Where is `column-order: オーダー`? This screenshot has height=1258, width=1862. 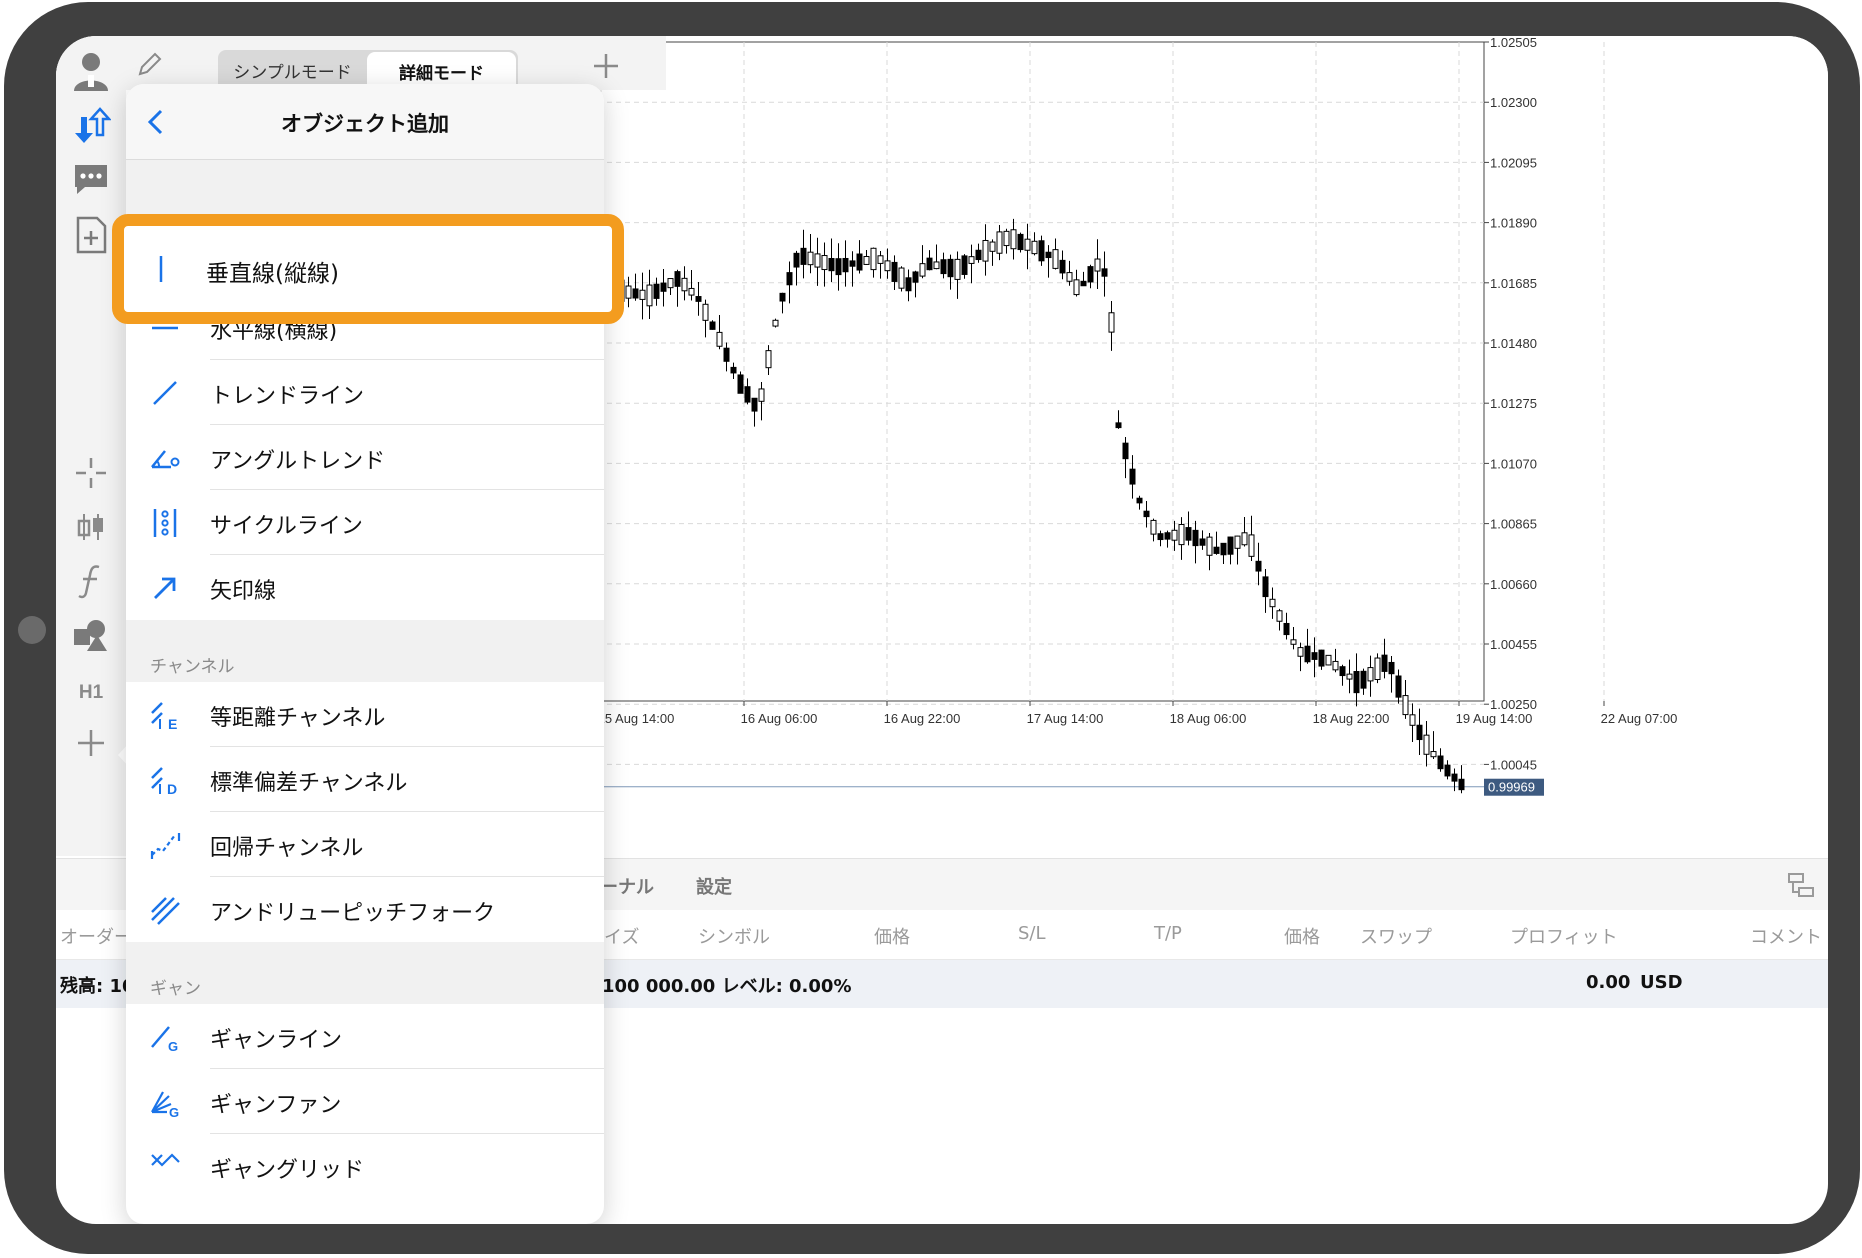 column-order: オーダー is located at coordinates (96, 936).